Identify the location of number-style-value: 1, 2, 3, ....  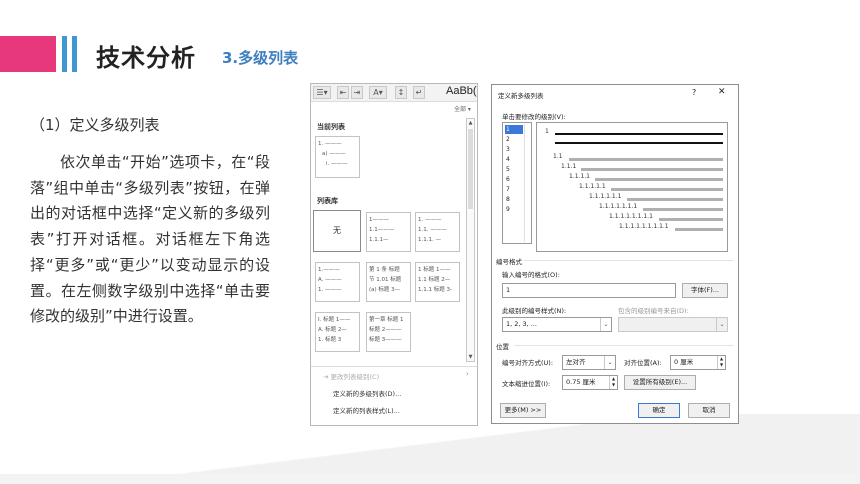
(522, 324).